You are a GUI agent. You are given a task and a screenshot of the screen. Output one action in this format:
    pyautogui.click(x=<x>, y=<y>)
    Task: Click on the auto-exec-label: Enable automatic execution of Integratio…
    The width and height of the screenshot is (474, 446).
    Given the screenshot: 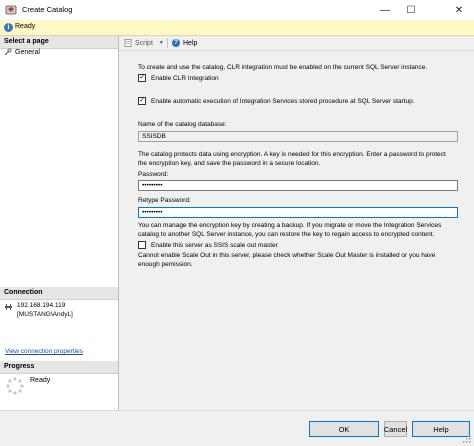 What is the action you would take?
    pyautogui.click(x=283, y=101)
    